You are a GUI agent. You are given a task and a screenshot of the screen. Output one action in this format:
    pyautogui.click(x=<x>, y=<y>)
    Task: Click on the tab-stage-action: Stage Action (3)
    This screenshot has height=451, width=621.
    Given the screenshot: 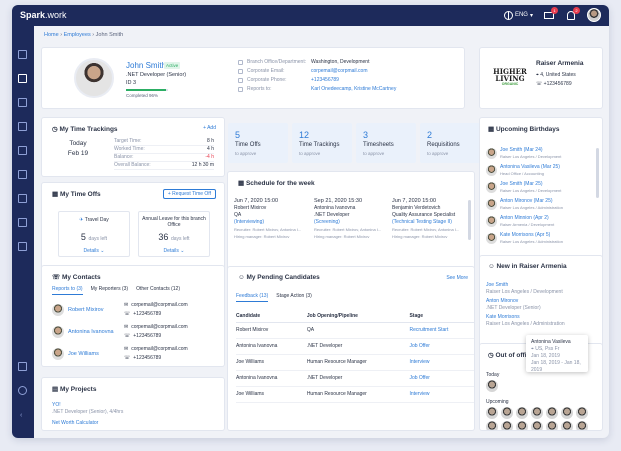 What is the action you would take?
    pyautogui.click(x=294, y=297)
    